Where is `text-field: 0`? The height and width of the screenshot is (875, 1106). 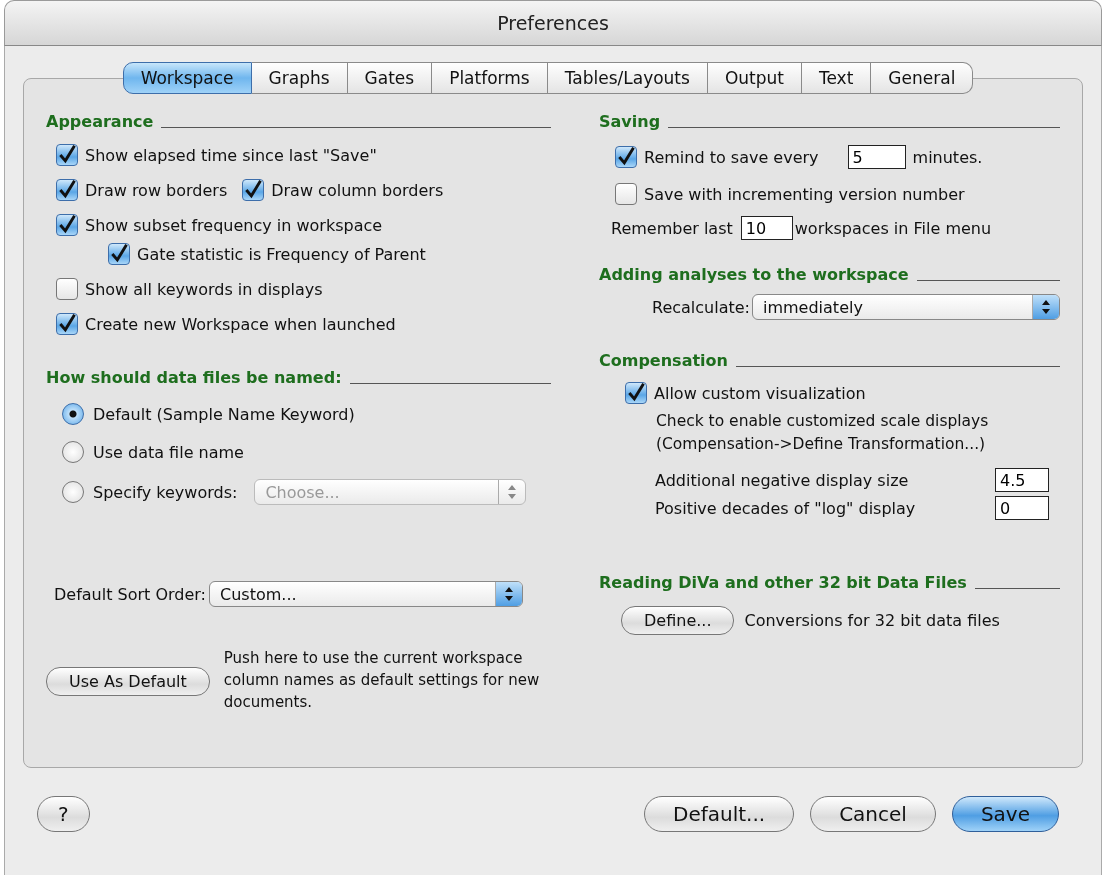 text-field: 0 is located at coordinates (1022, 508).